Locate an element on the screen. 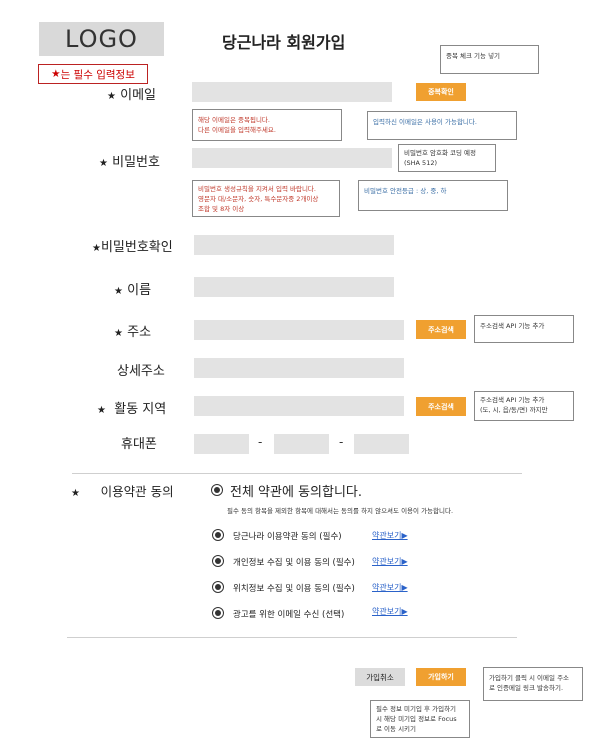 The height and width of the screenshot is (748, 614). dup-feature-note: 중복 체크 기능 넣기 is located at coordinates (489, 59).